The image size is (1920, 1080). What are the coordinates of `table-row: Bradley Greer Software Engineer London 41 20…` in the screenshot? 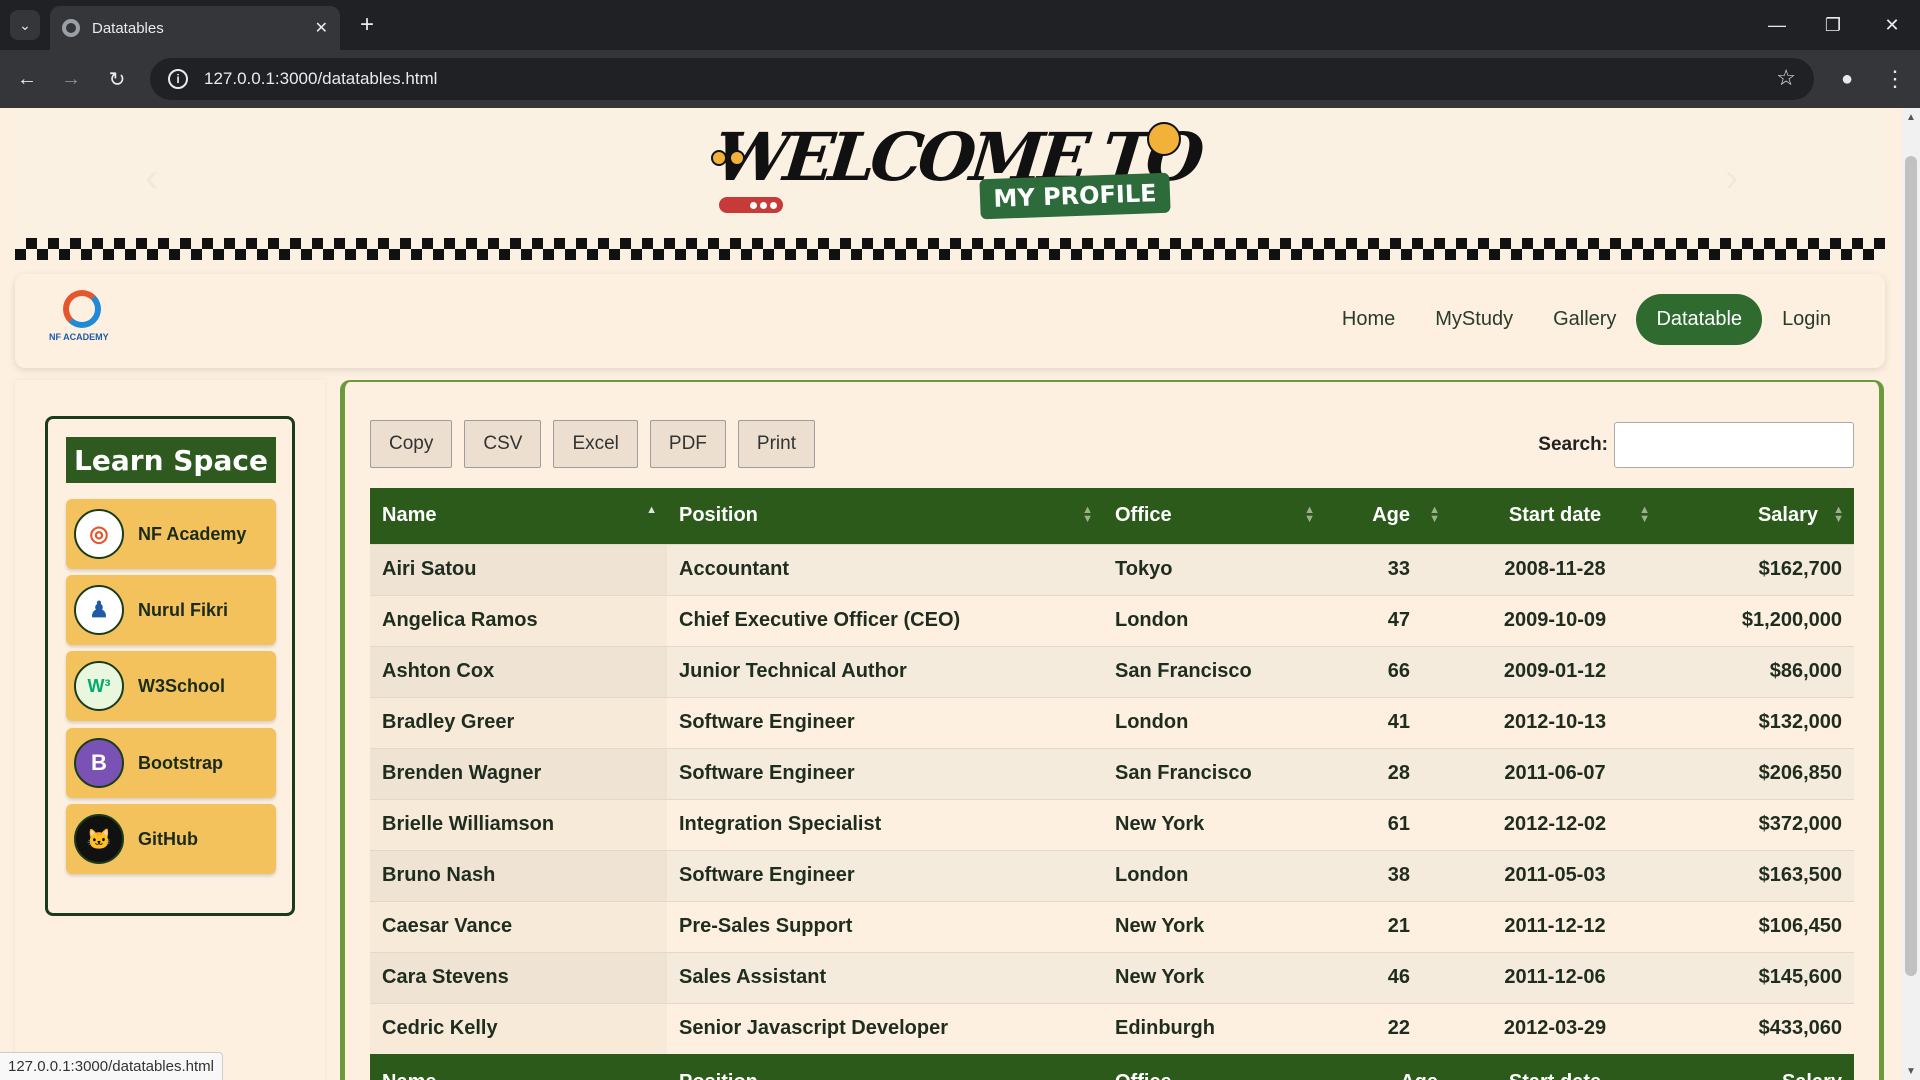 It's located at (1112, 722).